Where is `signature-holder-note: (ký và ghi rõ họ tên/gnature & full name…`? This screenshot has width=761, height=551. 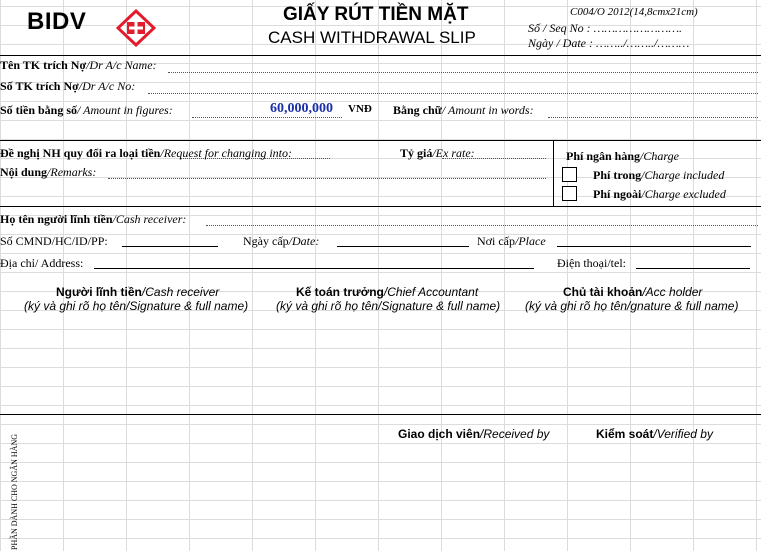 signature-holder-note: (ký và ghi rõ họ tên/gnature & full name… is located at coordinates (632, 306).